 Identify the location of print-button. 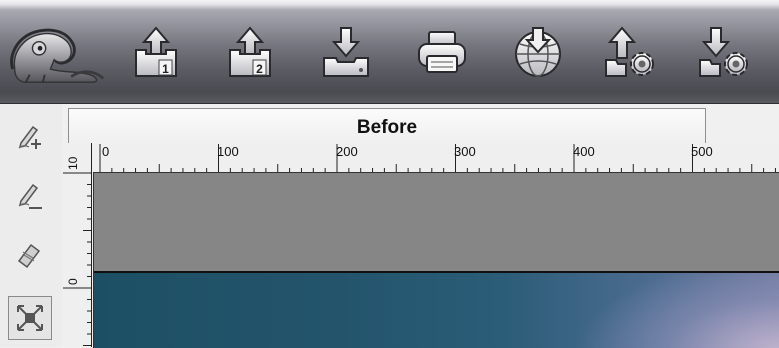
(442, 52).